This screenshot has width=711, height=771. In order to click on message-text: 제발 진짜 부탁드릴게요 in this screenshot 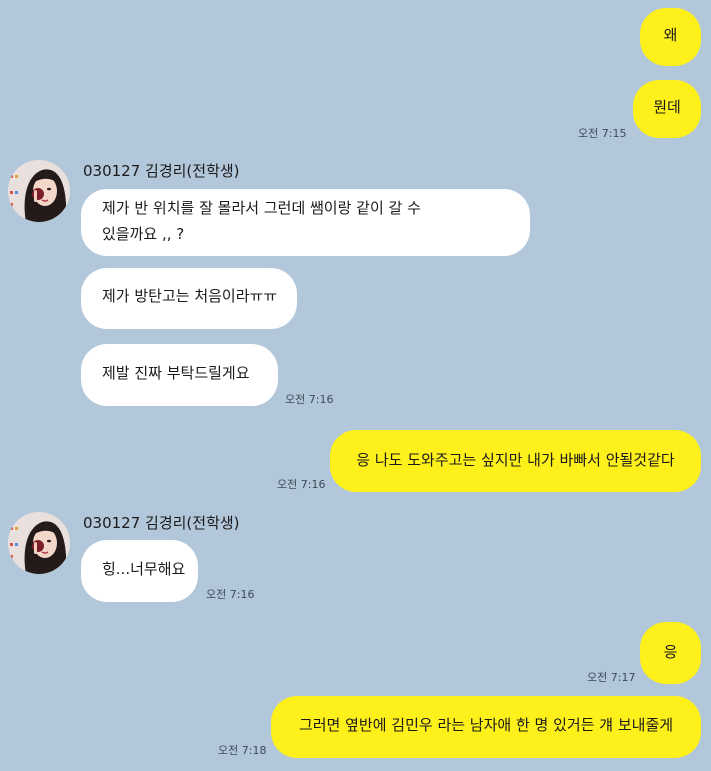, I will do `click(176, 373)`.